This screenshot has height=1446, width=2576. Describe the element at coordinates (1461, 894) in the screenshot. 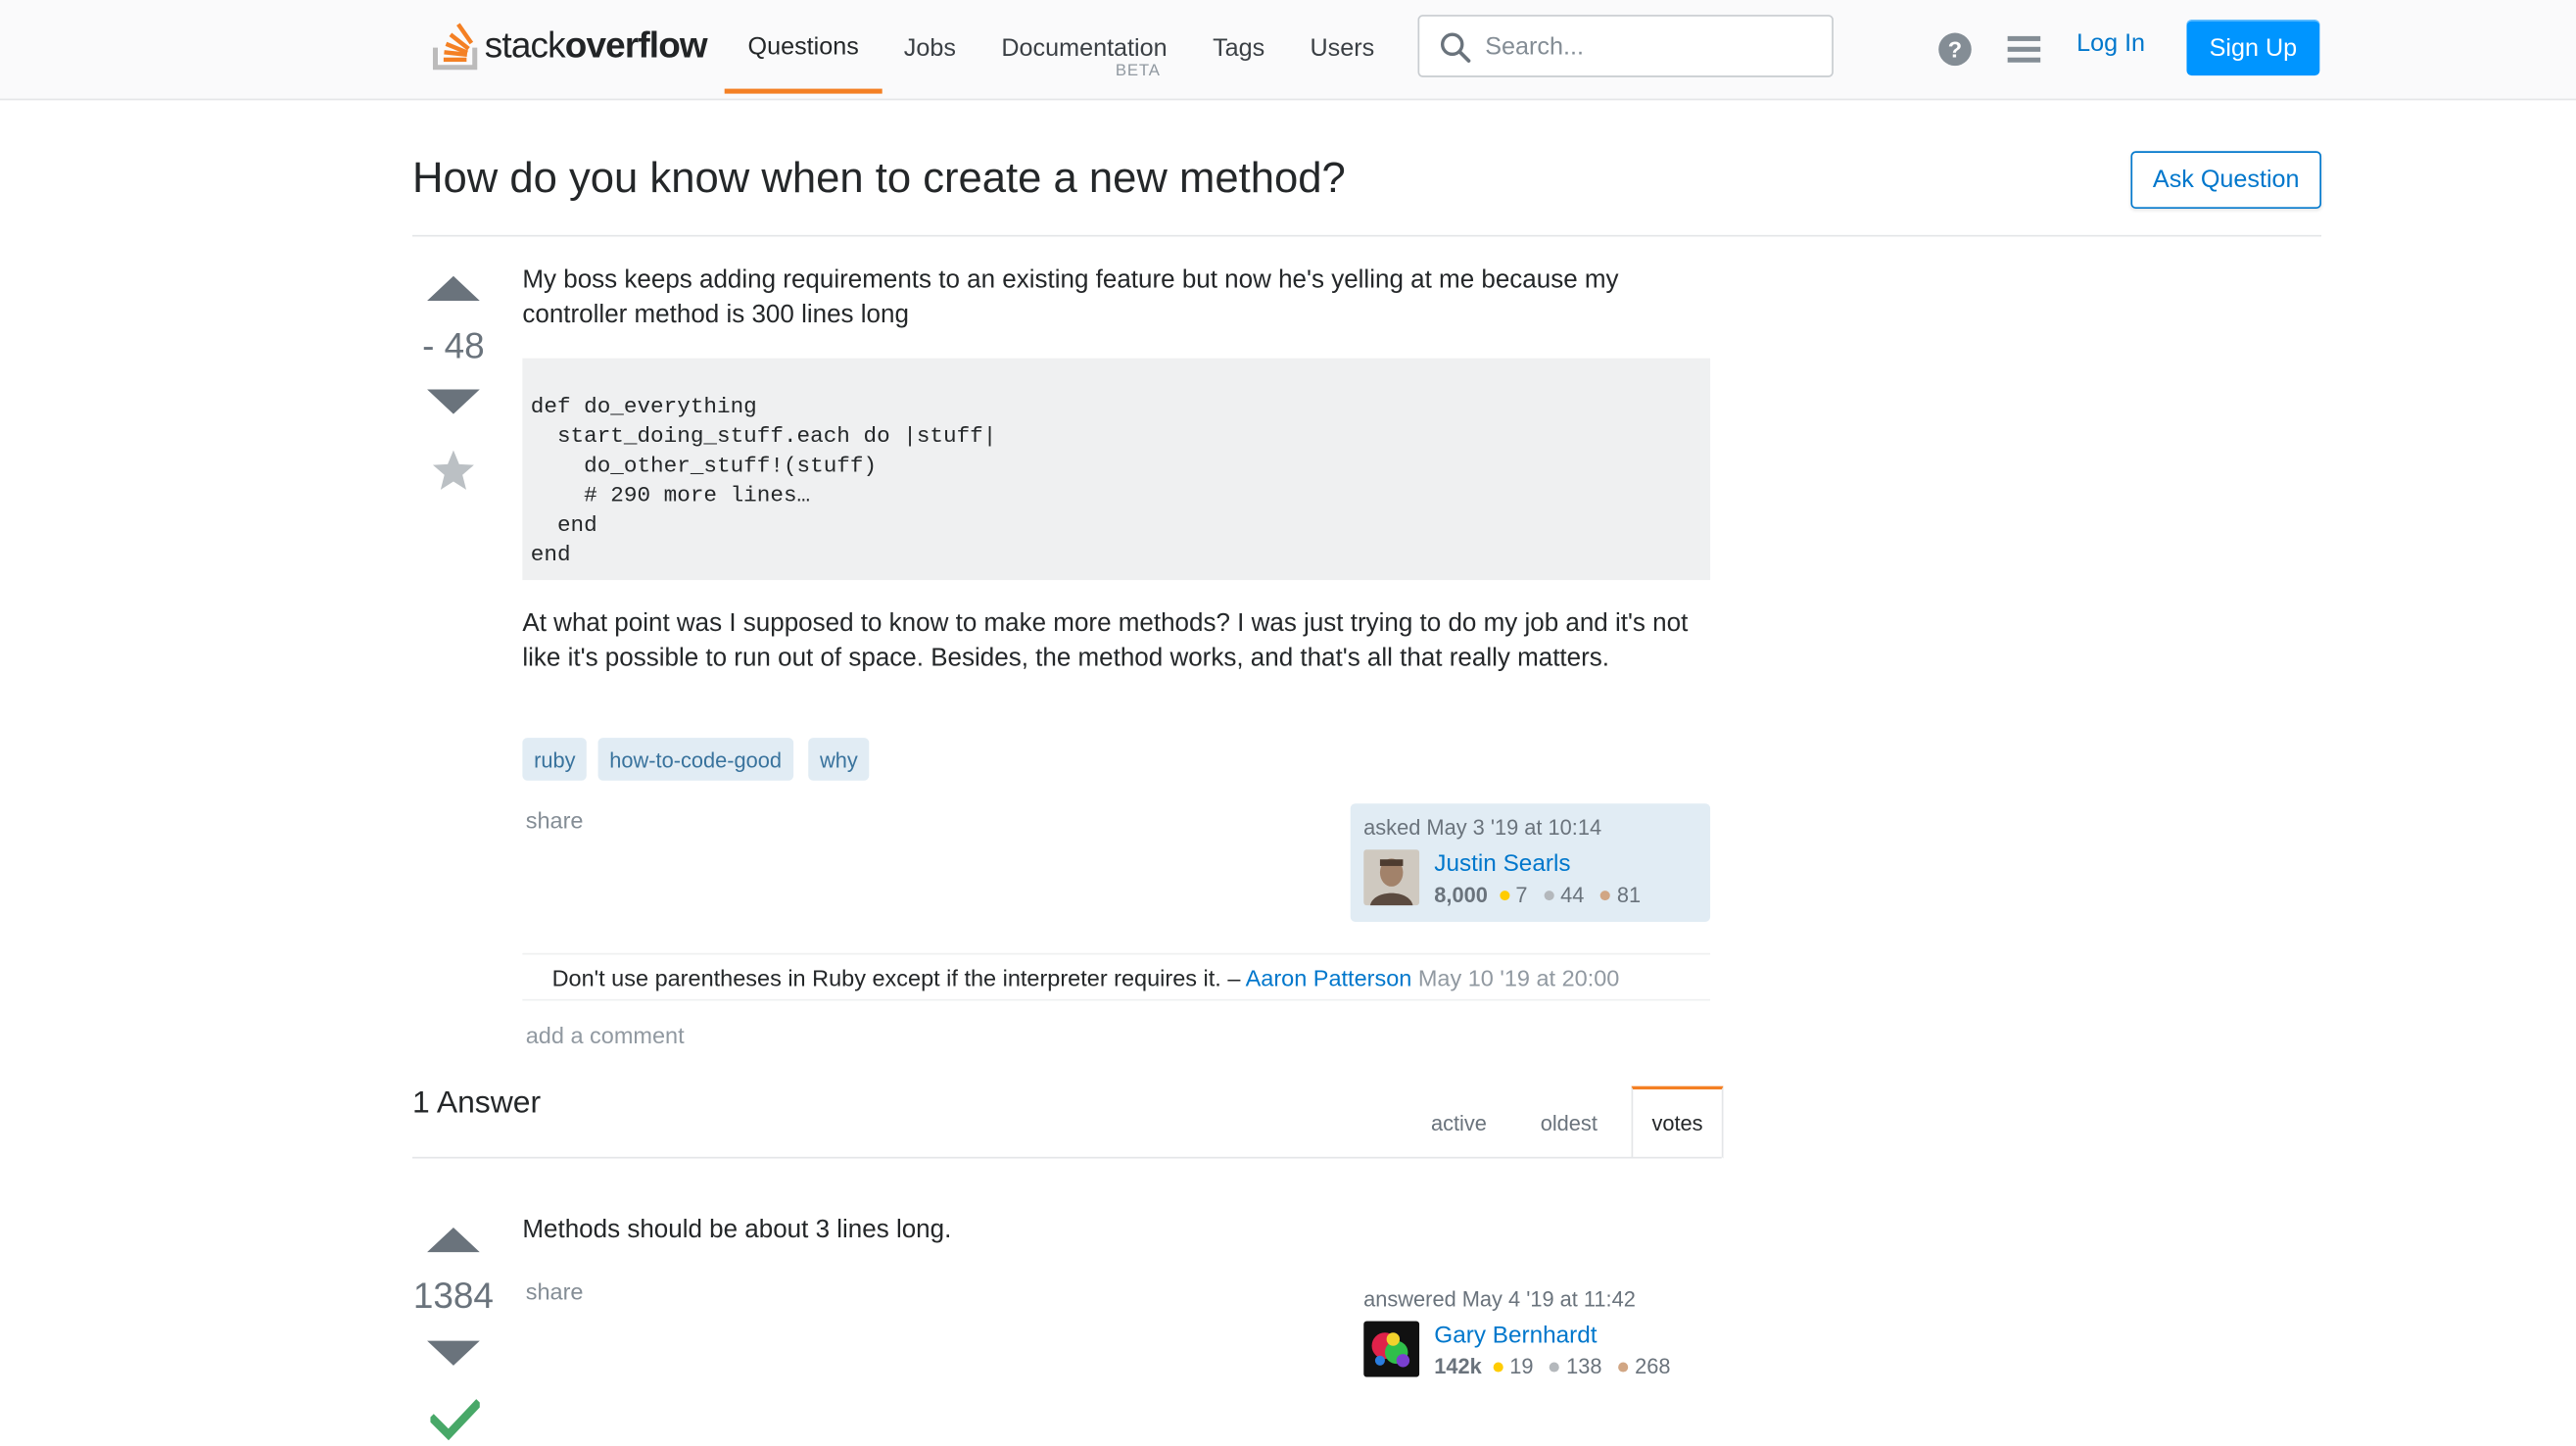

I see `reputation-score: 8,000` at that location.